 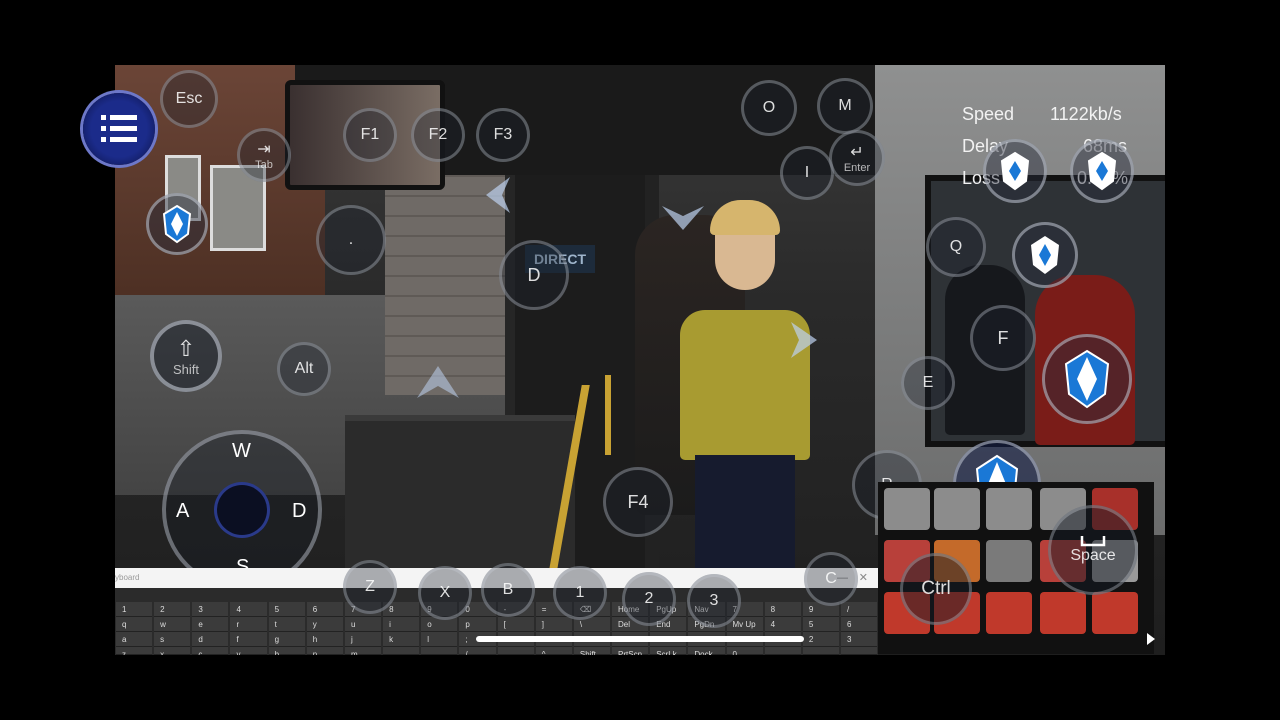 I want to click on osk-key: Shift, so click(x=592, y=651).